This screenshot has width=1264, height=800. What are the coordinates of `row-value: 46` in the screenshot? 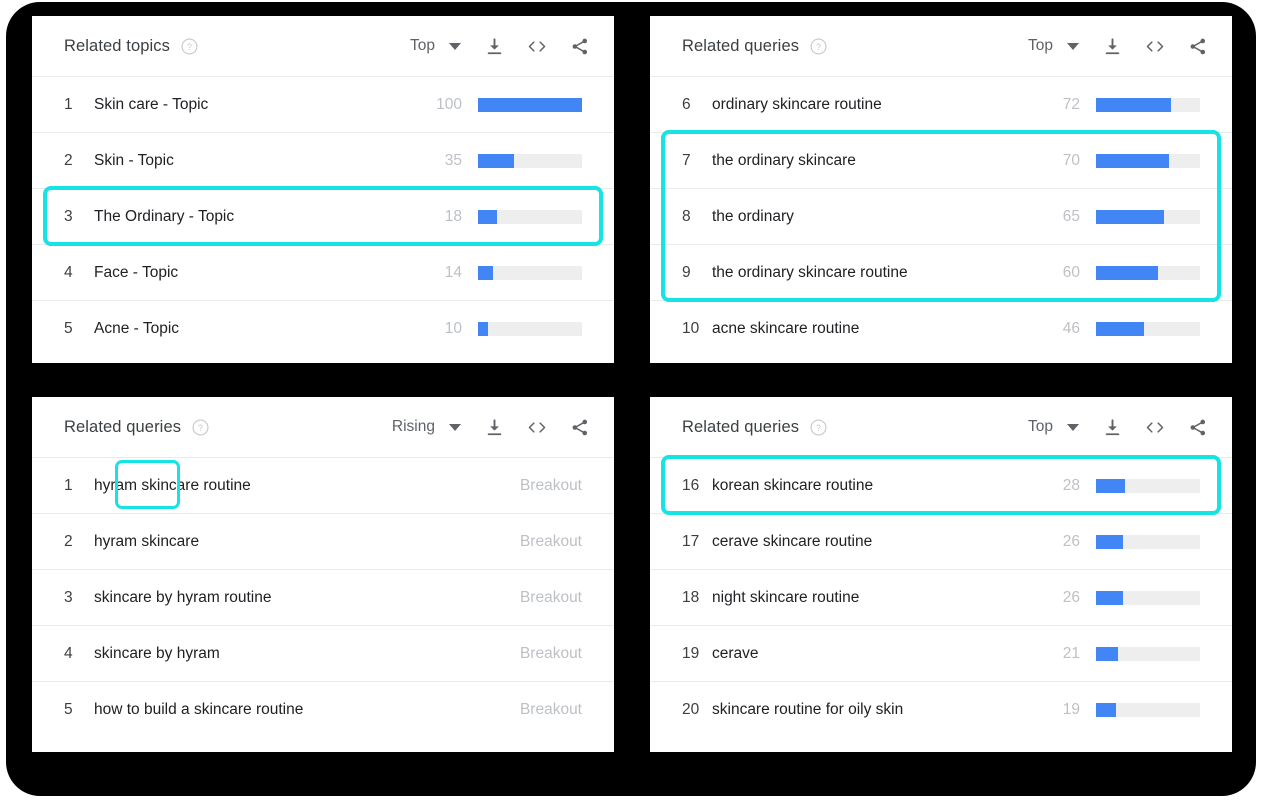 It's located at (1071, 328).